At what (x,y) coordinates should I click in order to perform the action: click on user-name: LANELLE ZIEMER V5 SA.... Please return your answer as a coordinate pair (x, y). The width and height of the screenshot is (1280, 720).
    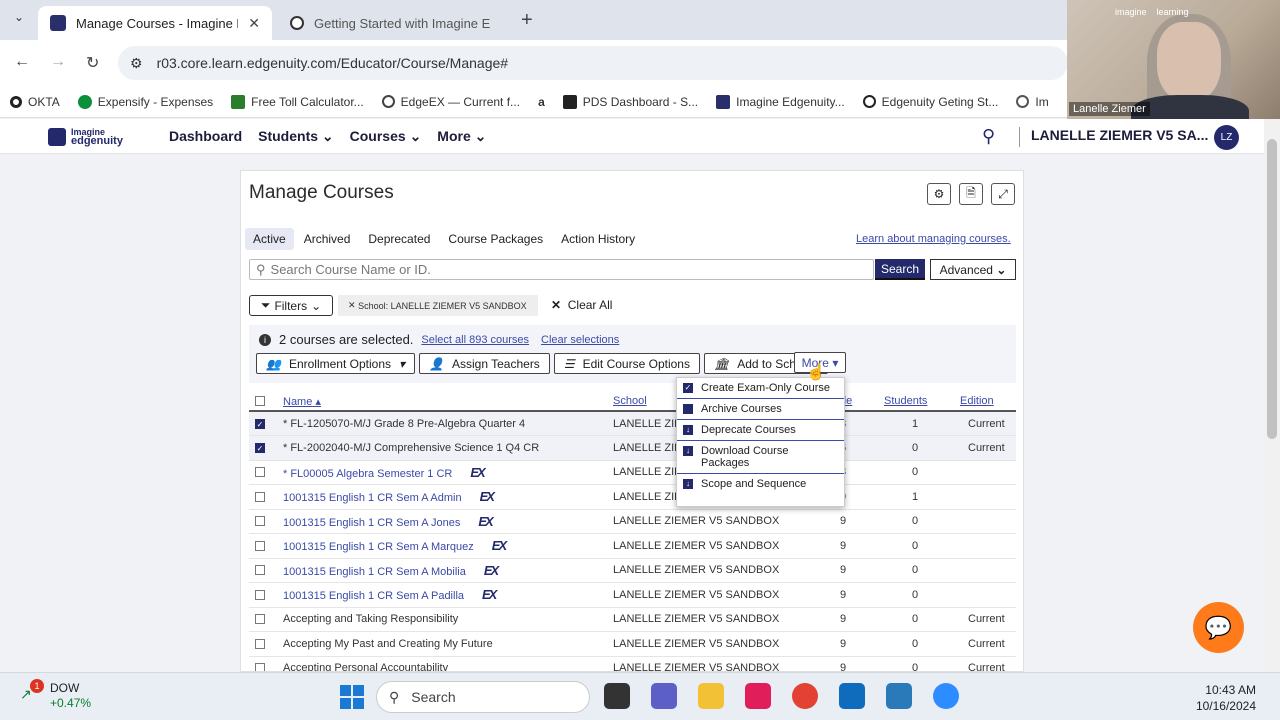
    Looking at the image, I should click on (1119, 135).